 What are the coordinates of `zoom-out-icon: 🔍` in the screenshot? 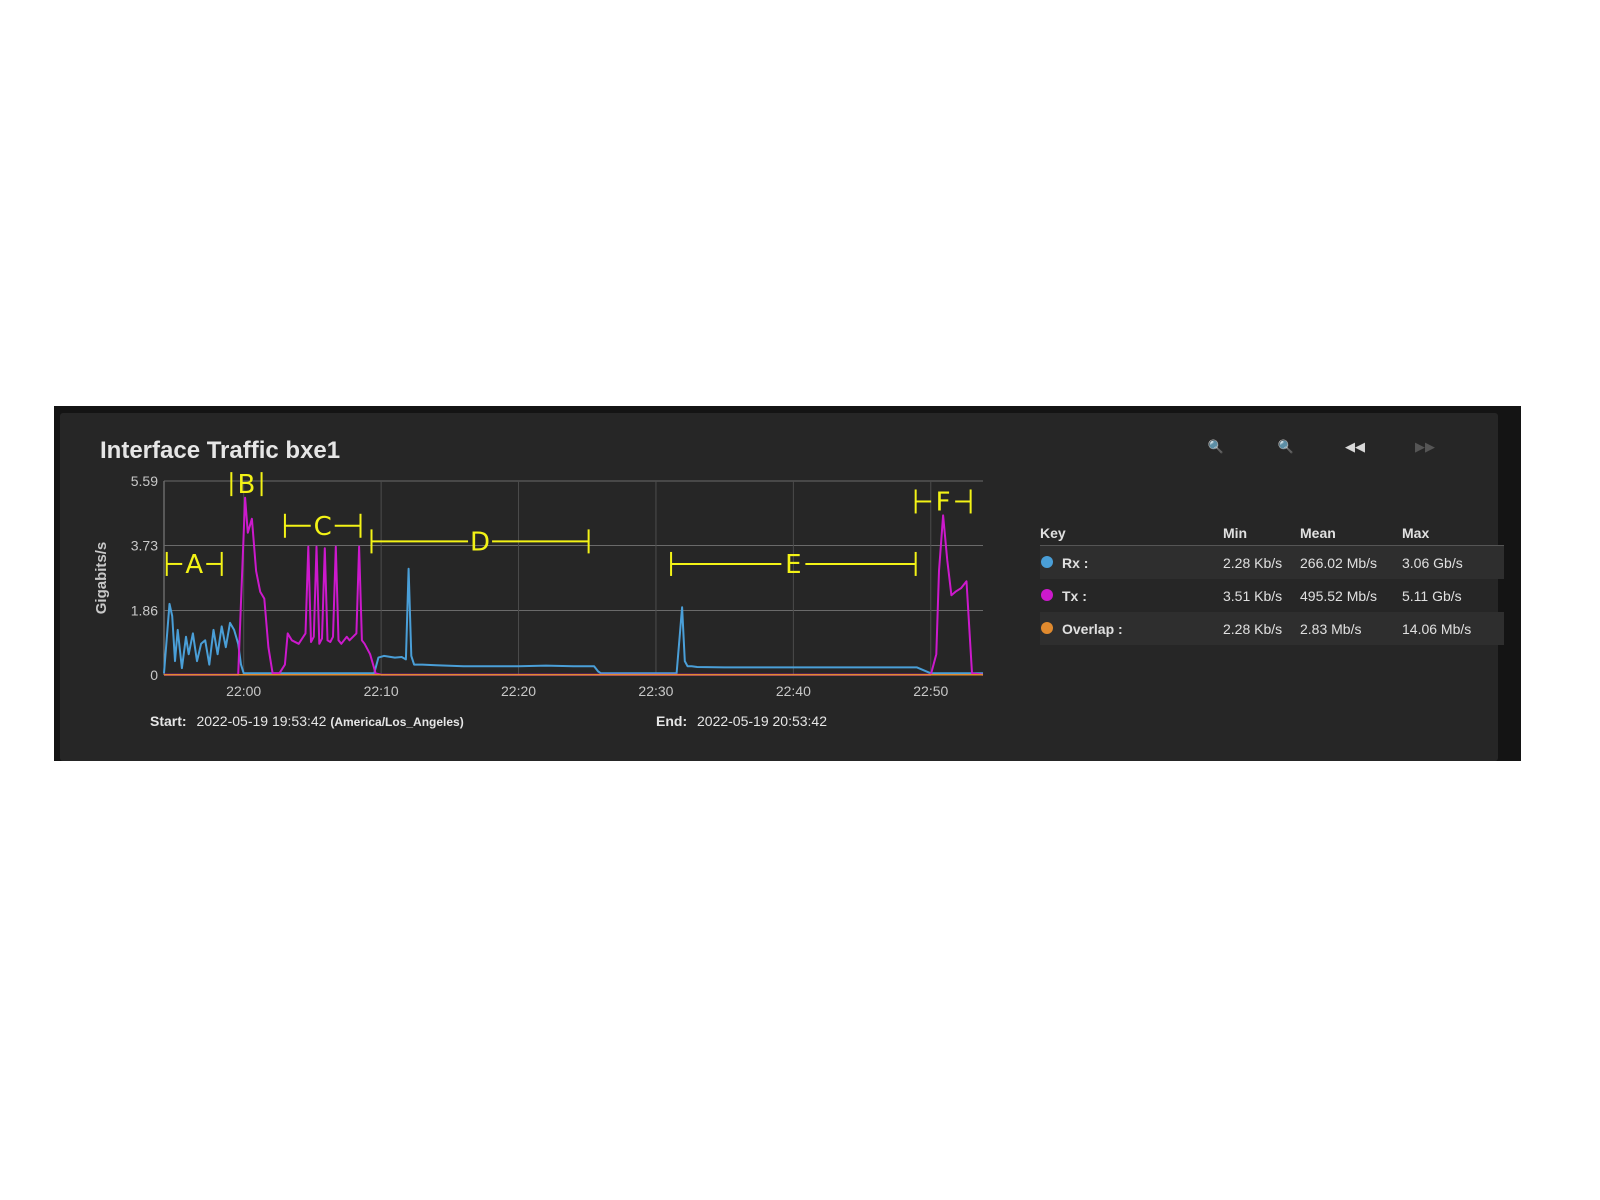 It's located at (1286, 448).